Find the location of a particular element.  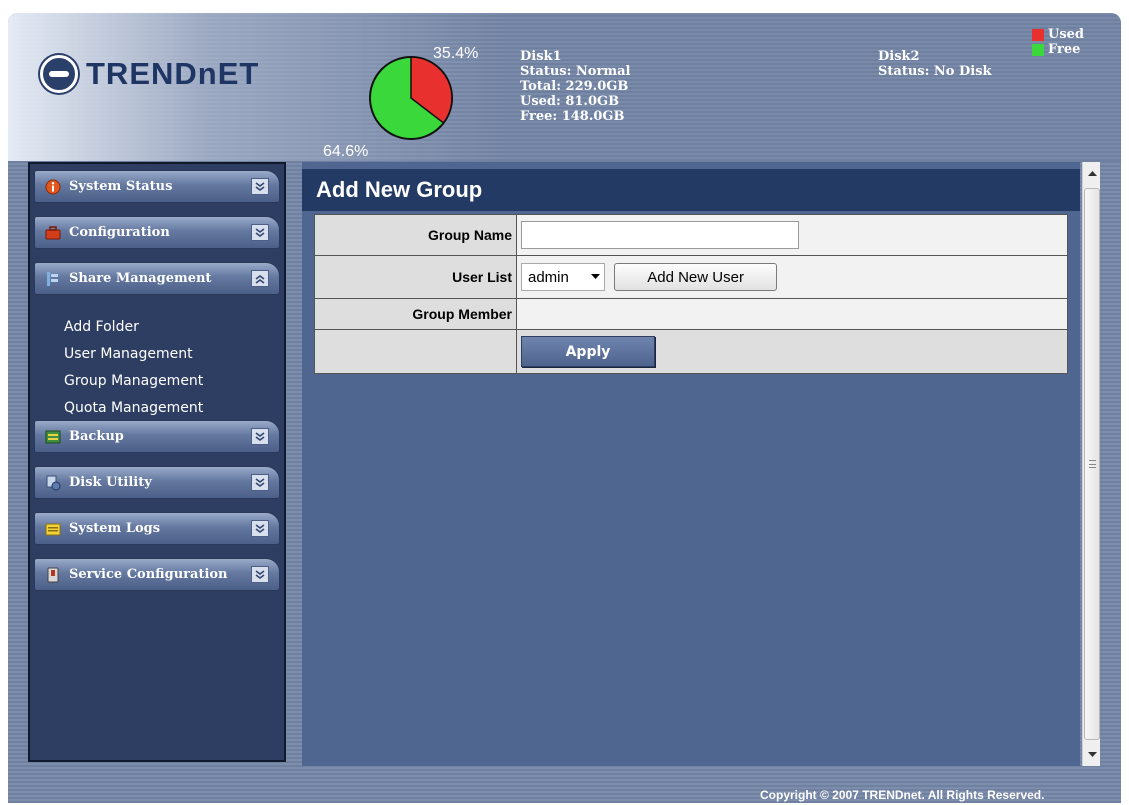

sidebar-item-label: System Status is located at coordinates (121, 186).